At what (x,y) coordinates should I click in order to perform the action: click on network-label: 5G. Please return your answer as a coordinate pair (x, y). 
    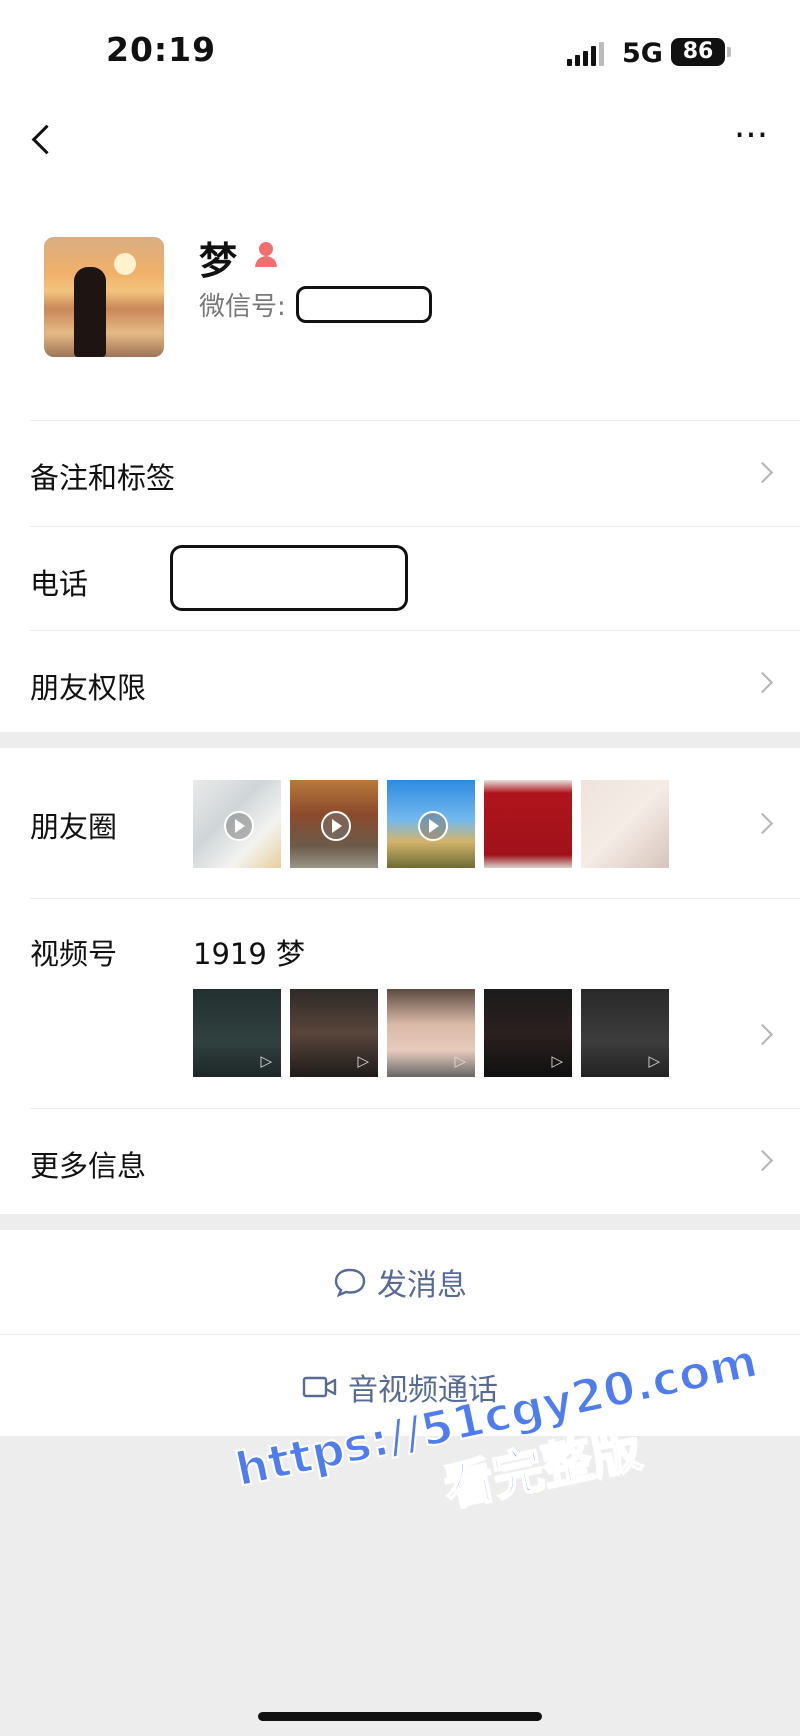
    Looking at the image, I should click on (642, 53).